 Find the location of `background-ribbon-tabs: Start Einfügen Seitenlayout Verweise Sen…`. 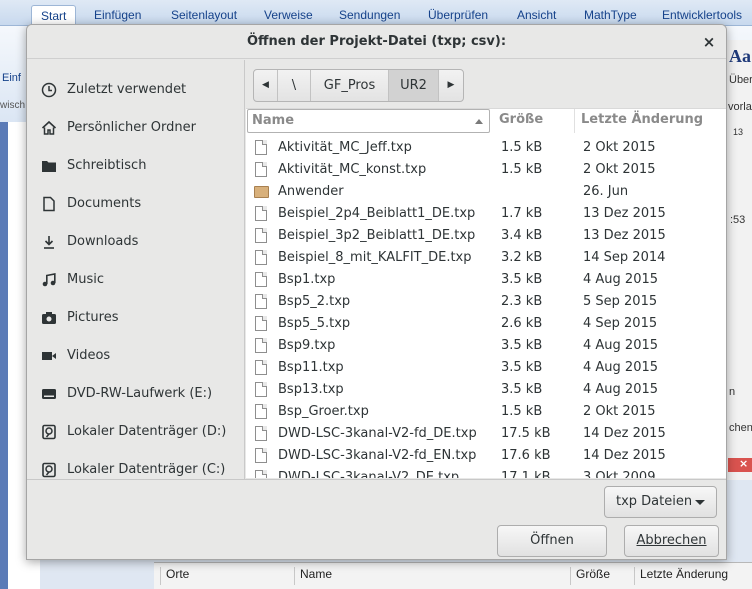

background-ribbon-tabs: Start Einfügen Seitenlayout Verweise Sen… is located at coordinates (376, 13).